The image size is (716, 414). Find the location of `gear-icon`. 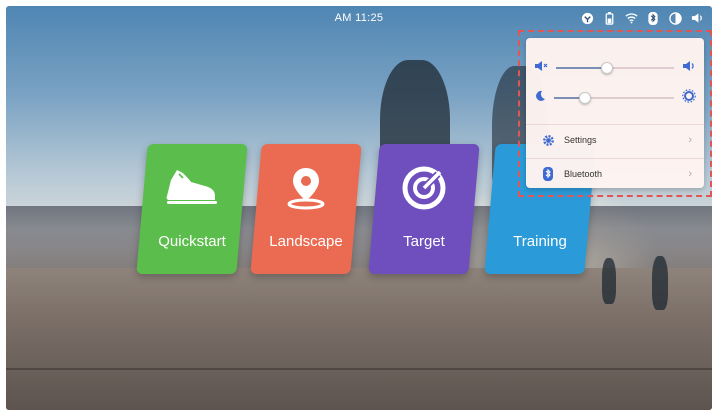

gear-icon is located at coordinates (548, 140).